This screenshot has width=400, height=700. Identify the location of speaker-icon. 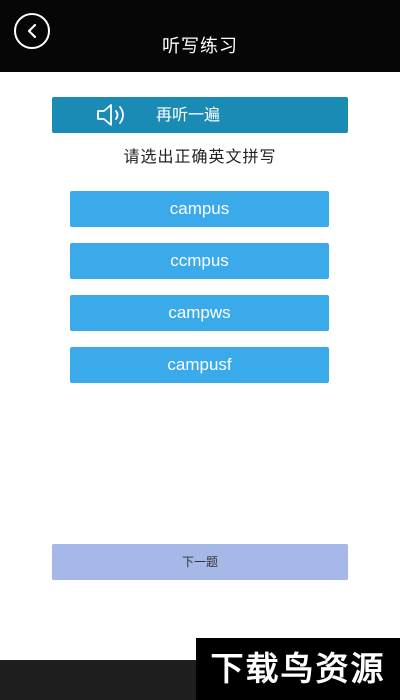
(110, 115).